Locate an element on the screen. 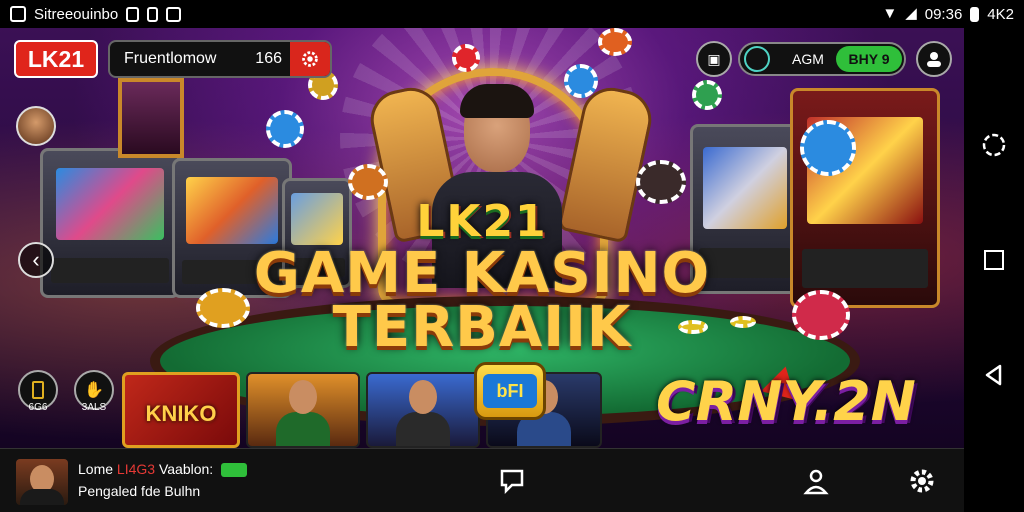 This screenshot has height=512, width=1024. search-count: 166 is located at coordinates (268, 58).